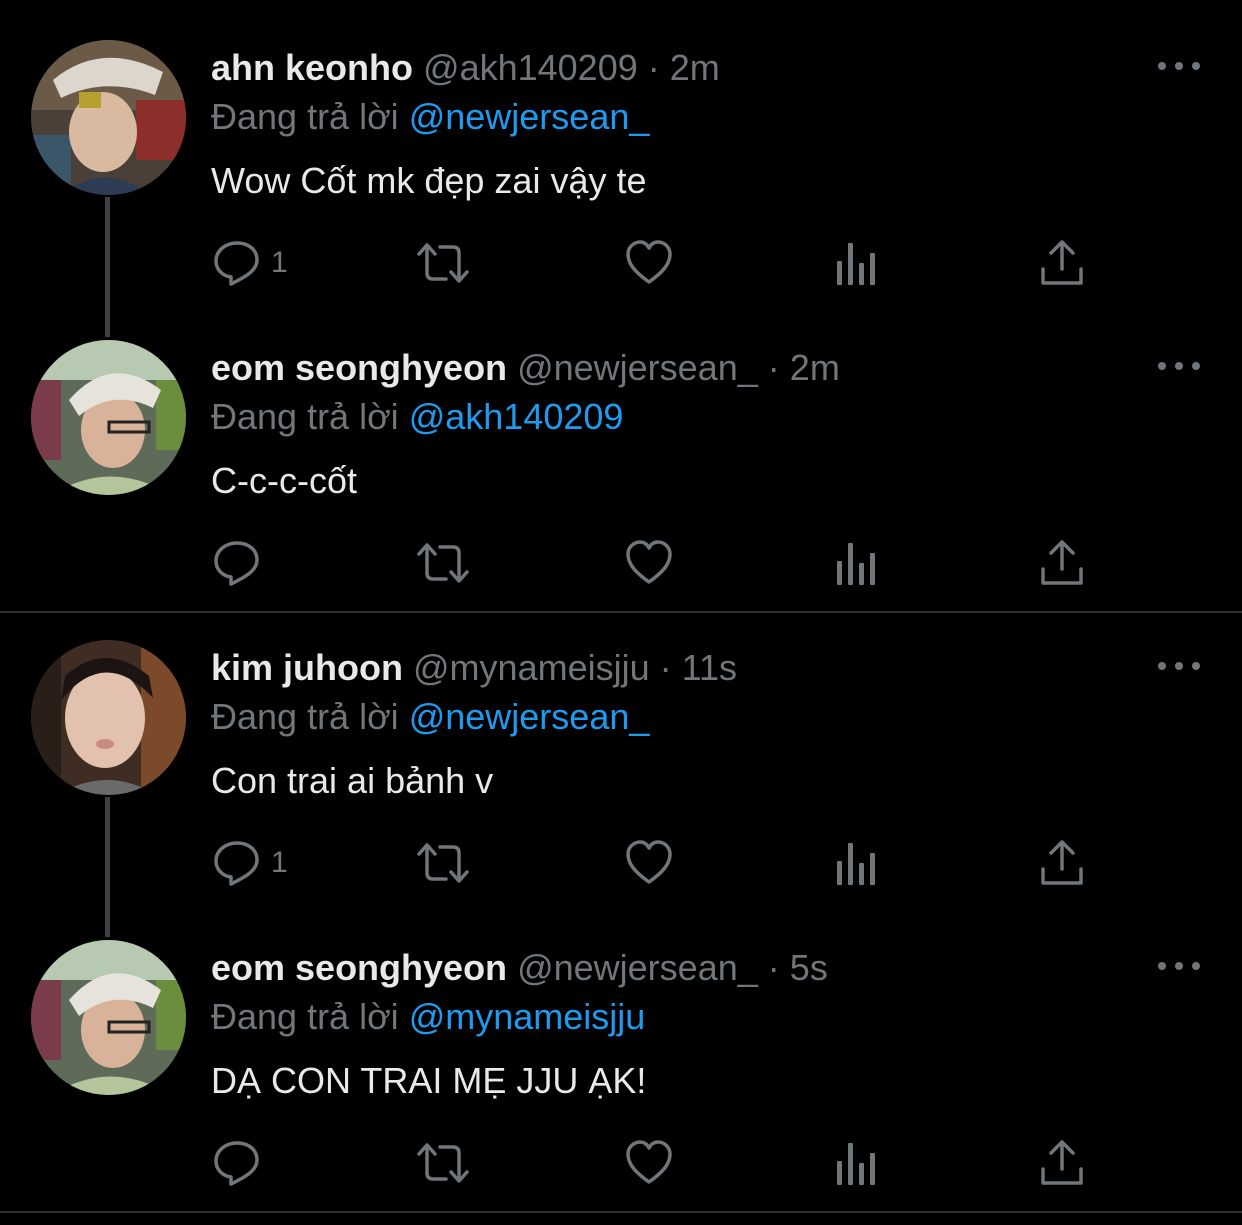  Describe the element at coordinates (352, 780) in the screenshot. I see `tweet-text: Con trai ai bảnh v` at that location.